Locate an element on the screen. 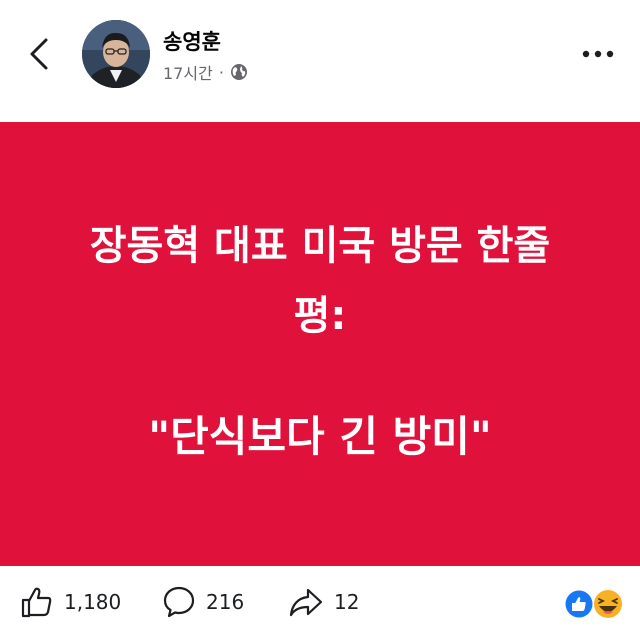  back-chevron-icon is located at coordinates (40, 54).